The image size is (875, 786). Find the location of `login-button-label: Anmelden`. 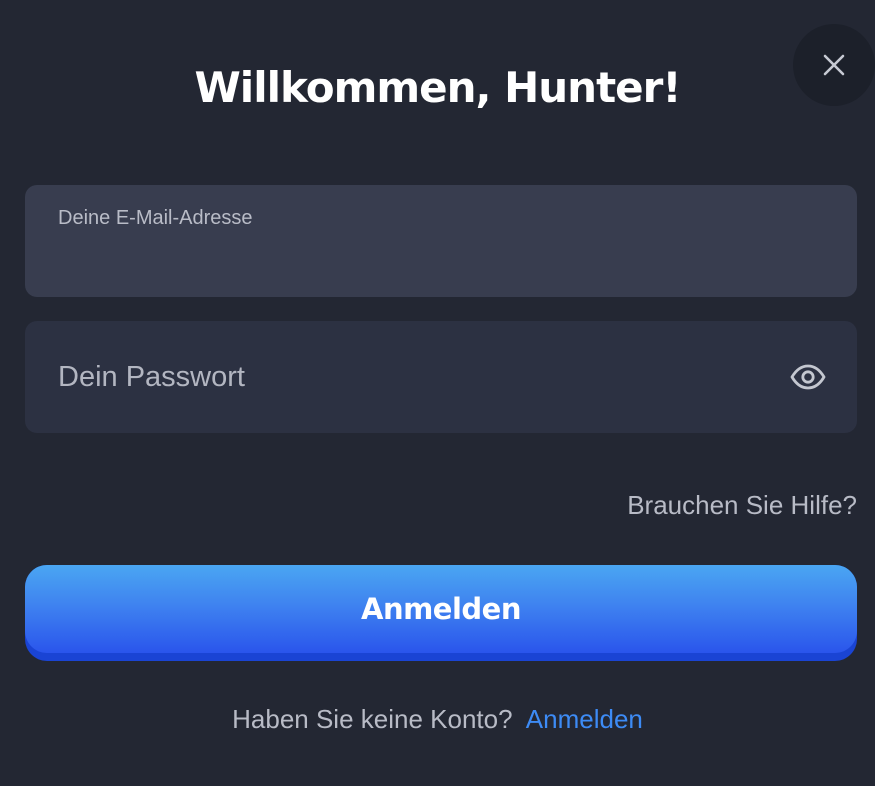

login-button-label: Anmelden is located at coordinates (441, 609).